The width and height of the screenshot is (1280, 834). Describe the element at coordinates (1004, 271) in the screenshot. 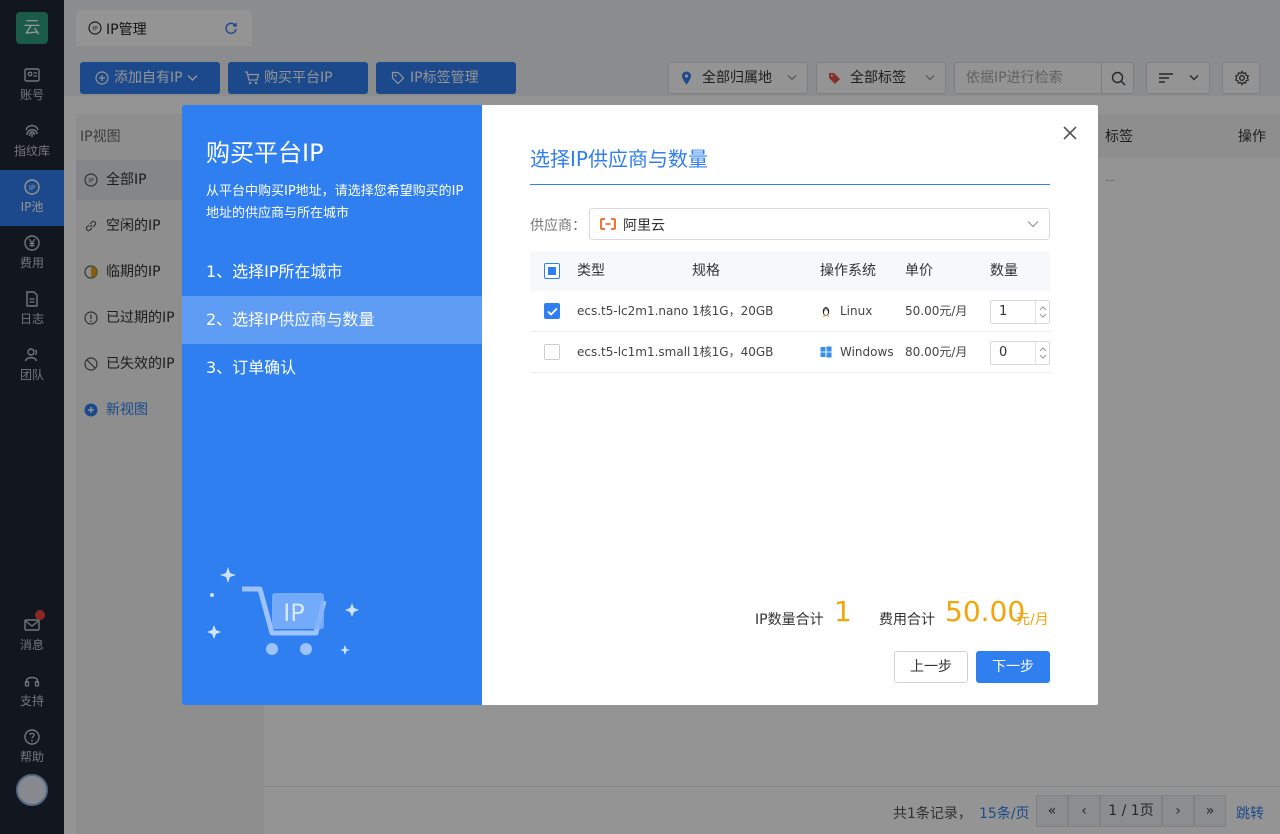

I see `column-header-quantity: 数量` at that location.